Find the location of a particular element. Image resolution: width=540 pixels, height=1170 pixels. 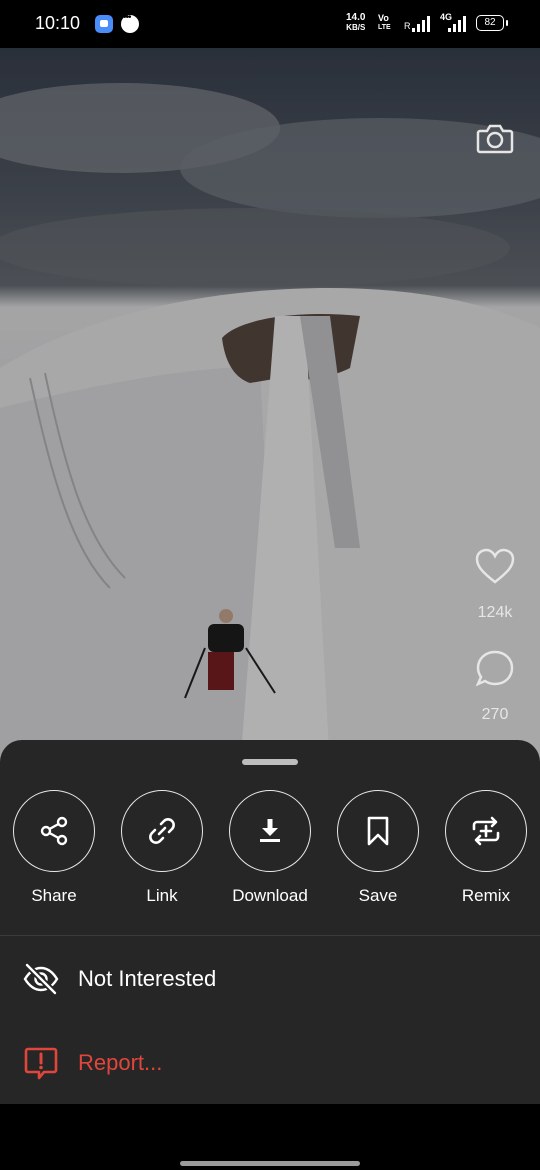

remix-circle is located at coordinates (486, 831).